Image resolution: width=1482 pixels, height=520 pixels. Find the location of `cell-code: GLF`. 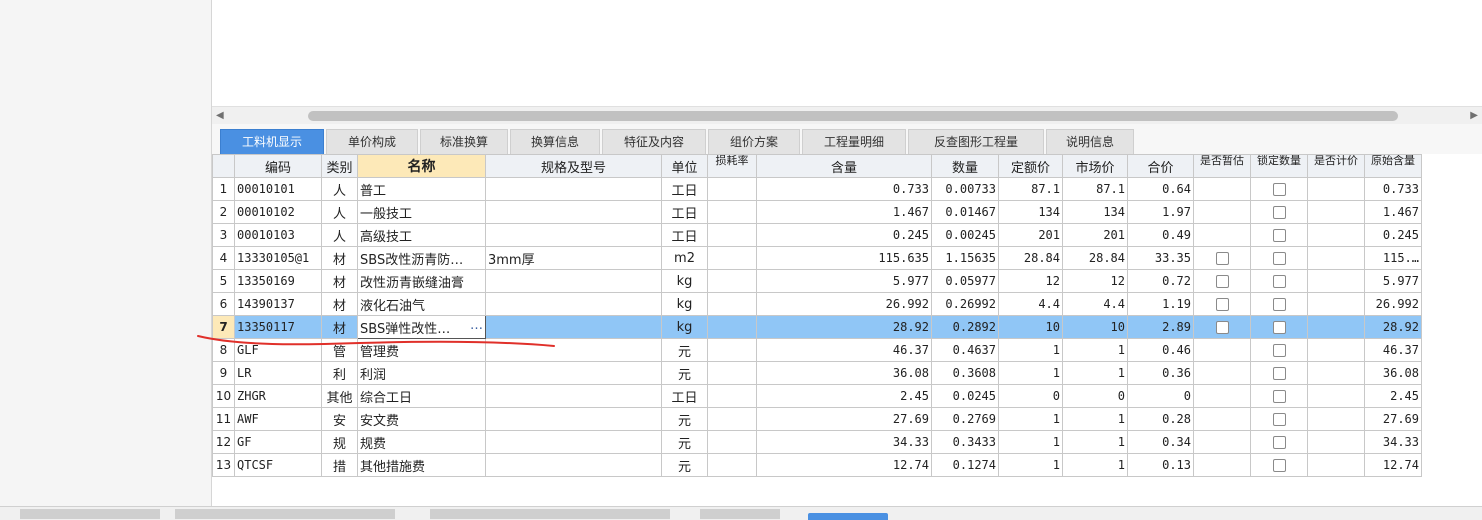

cell-code: GLF is located at coordinates (278, 350).